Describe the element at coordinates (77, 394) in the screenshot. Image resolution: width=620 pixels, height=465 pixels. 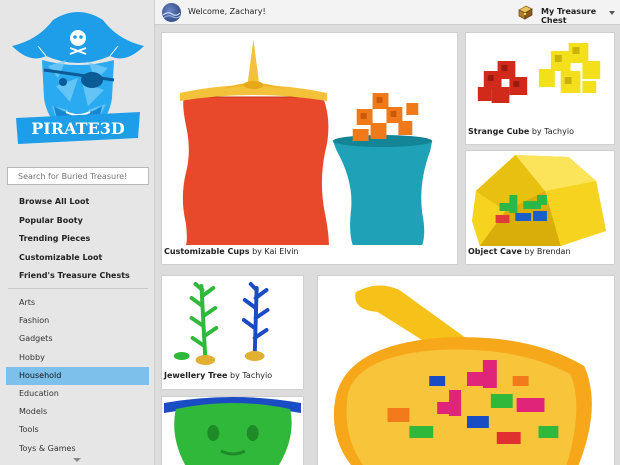
I see `category-item-education: Education` at that location.